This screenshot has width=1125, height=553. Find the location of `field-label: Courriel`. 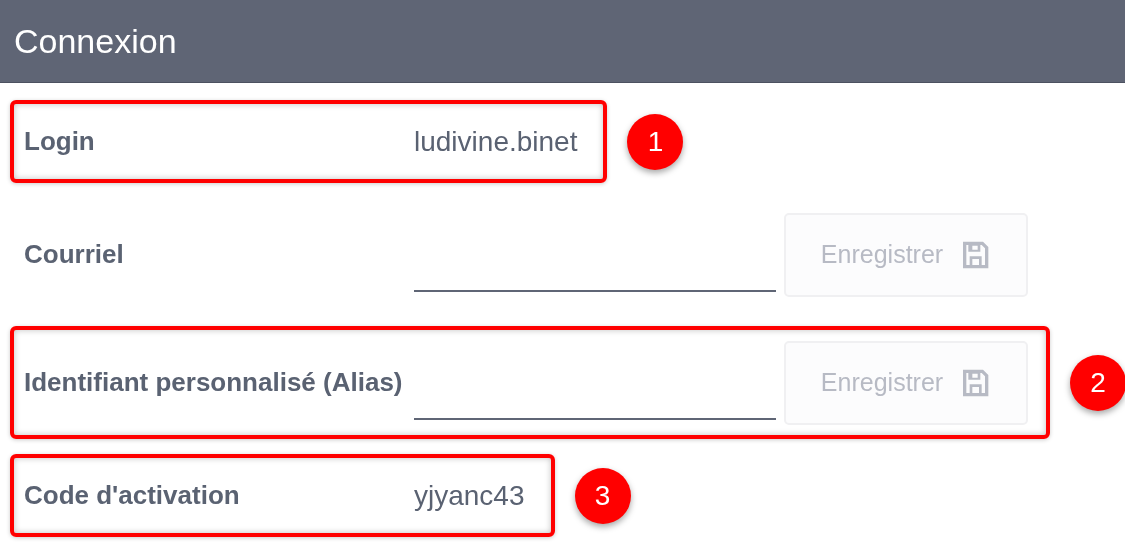

field-label: Courriel is located at coordinates (74, 255).